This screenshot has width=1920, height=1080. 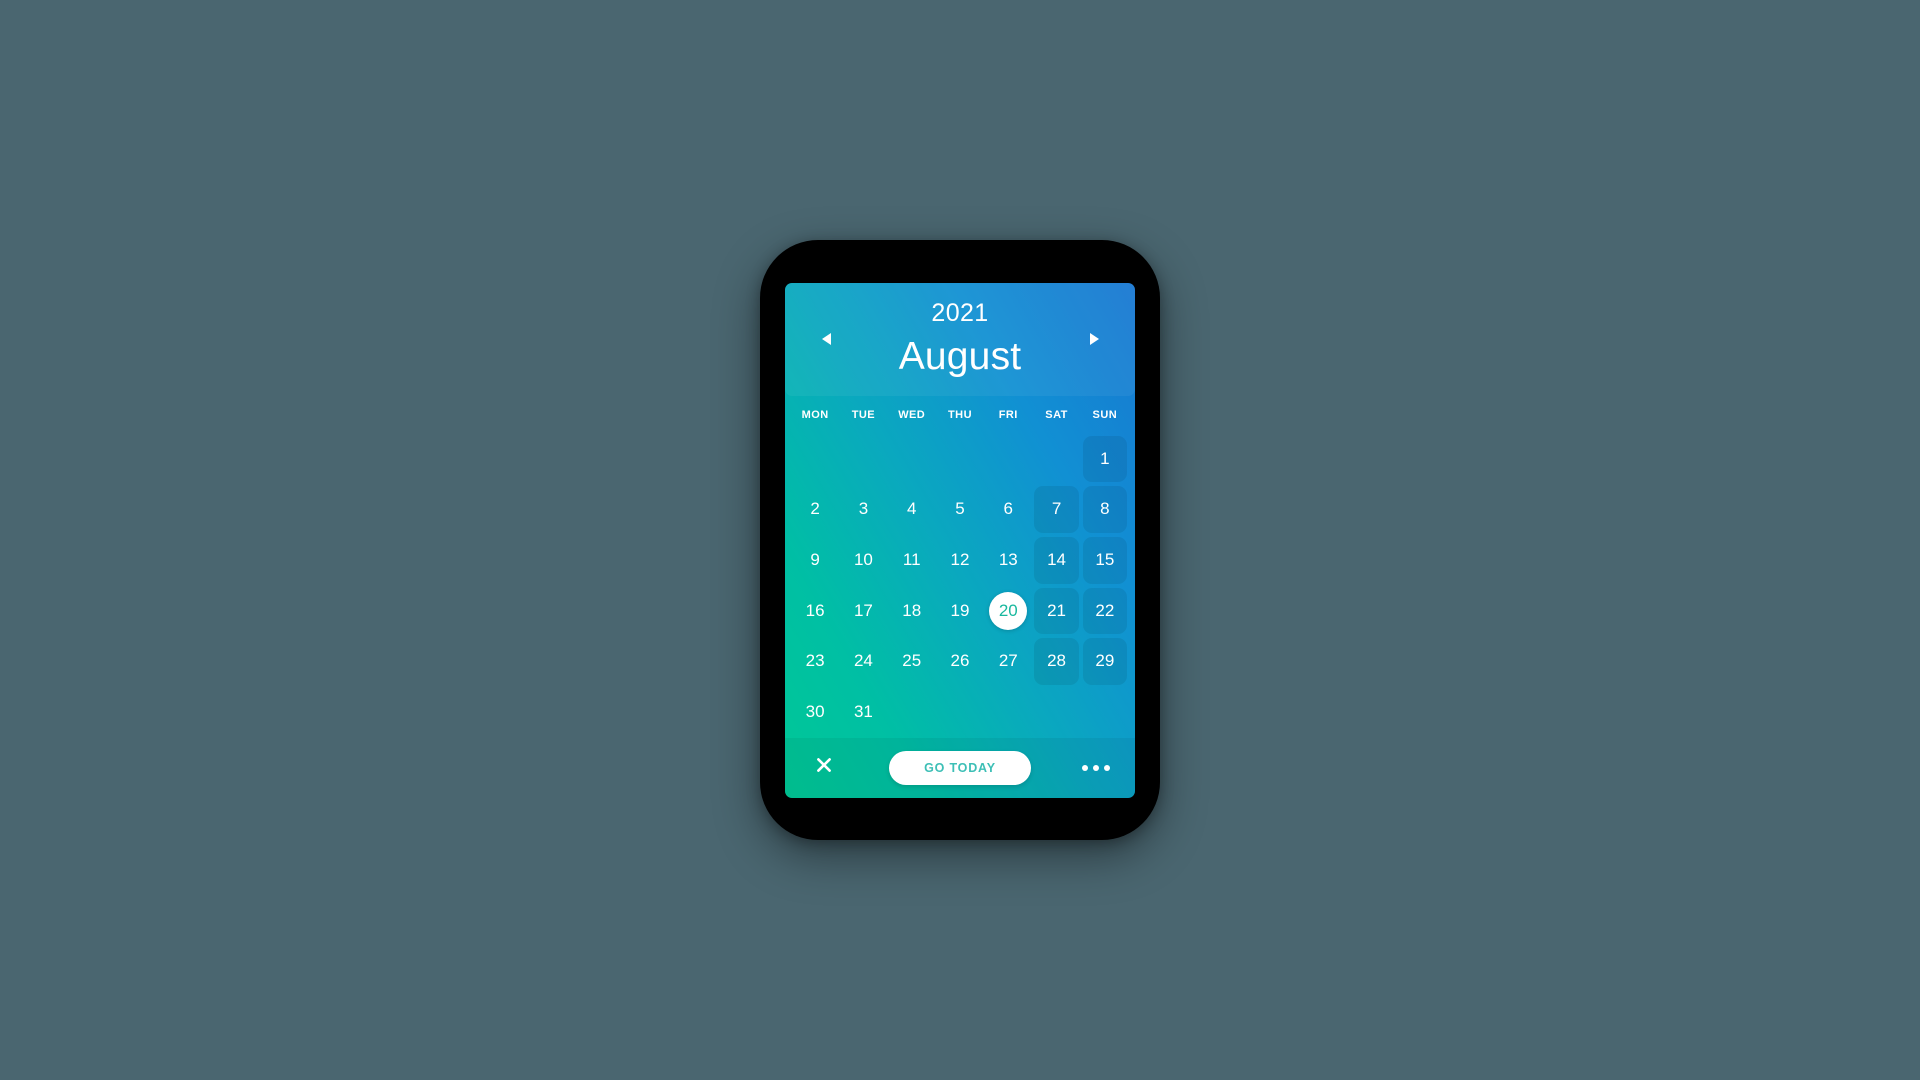 I want to click on close-icon, so click(x=824, y=767).